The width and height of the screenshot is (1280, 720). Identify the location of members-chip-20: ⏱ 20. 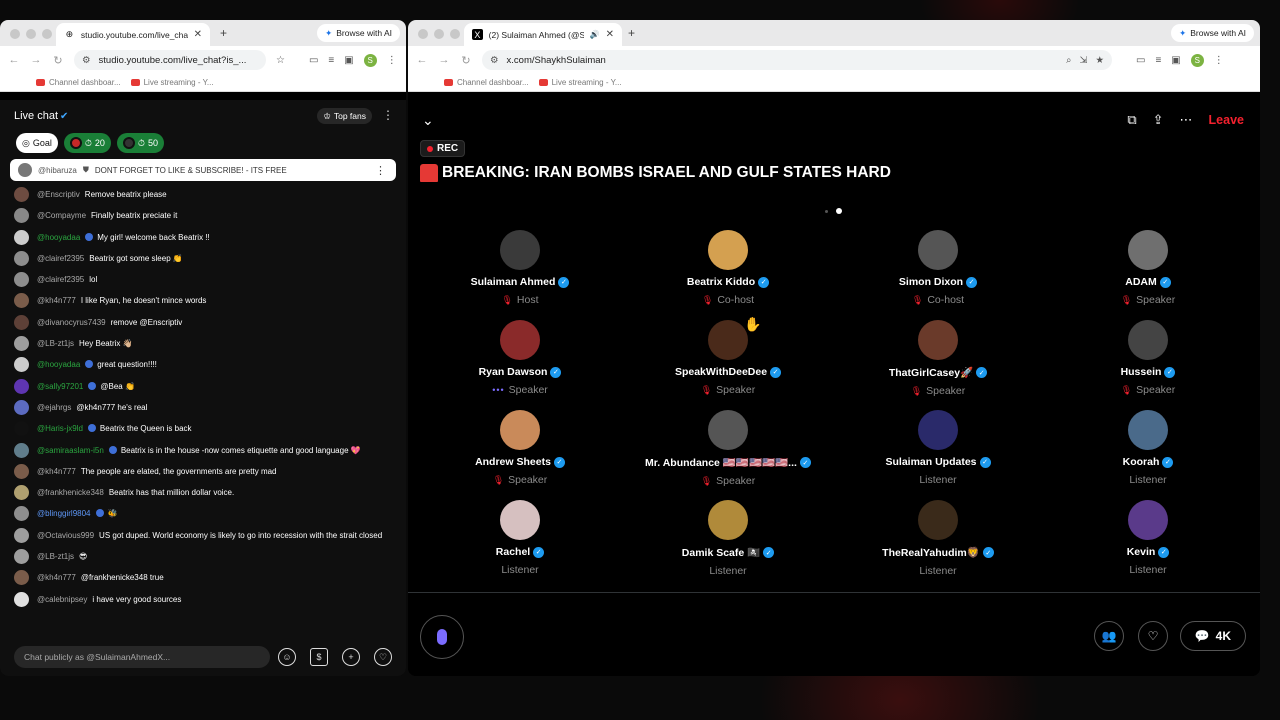
(87, 143).